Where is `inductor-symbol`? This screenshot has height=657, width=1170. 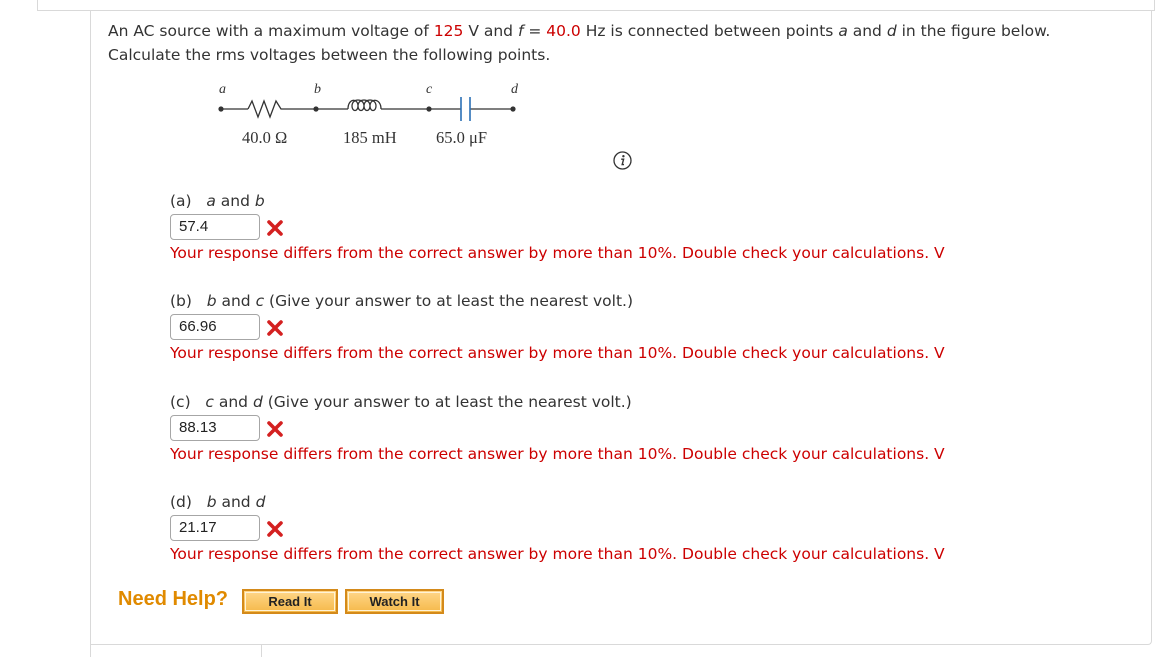 inductor-symbol is located at coordinates (364, 105).